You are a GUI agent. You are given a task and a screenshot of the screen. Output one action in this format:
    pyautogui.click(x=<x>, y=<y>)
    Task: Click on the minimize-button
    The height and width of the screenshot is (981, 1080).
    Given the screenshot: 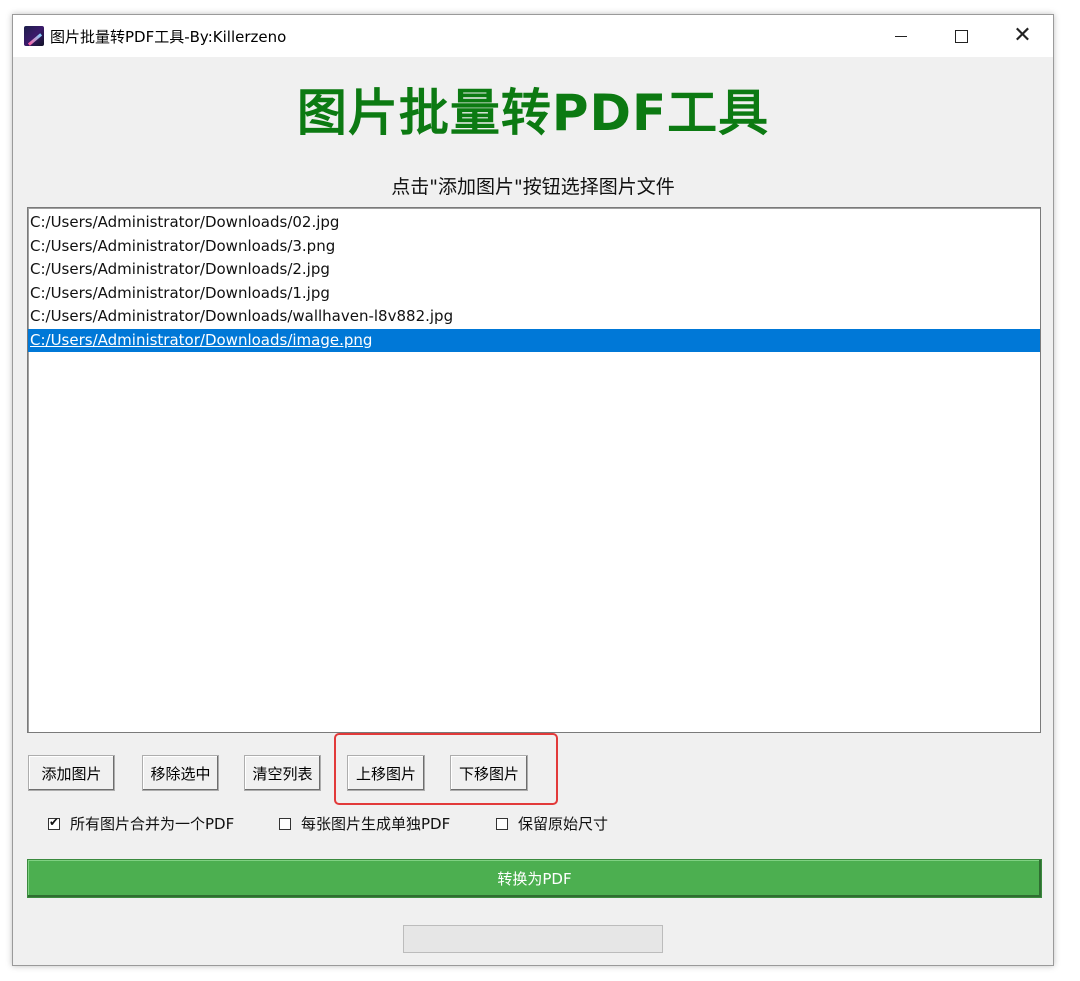 What is the action you would take?
    pyautogui.click(x=900, y=36)
    